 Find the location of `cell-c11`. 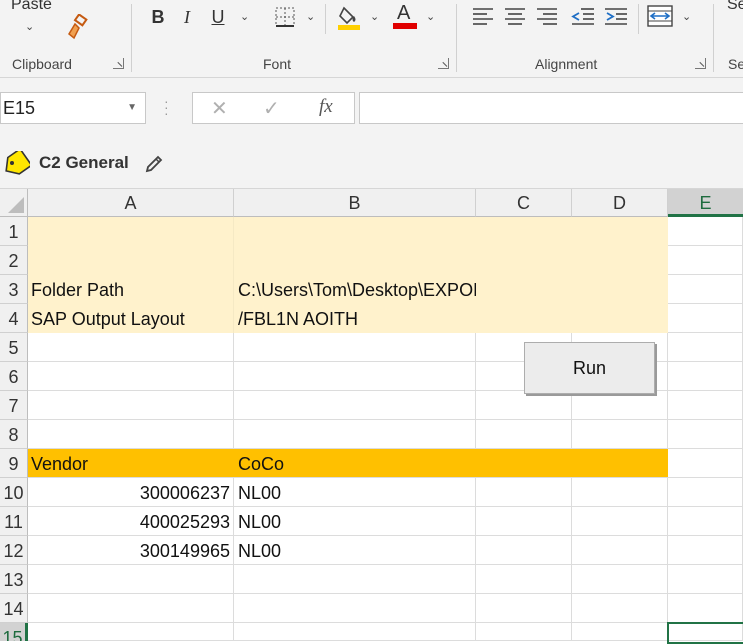

cell-c11 is located at coordinates (524, 521).